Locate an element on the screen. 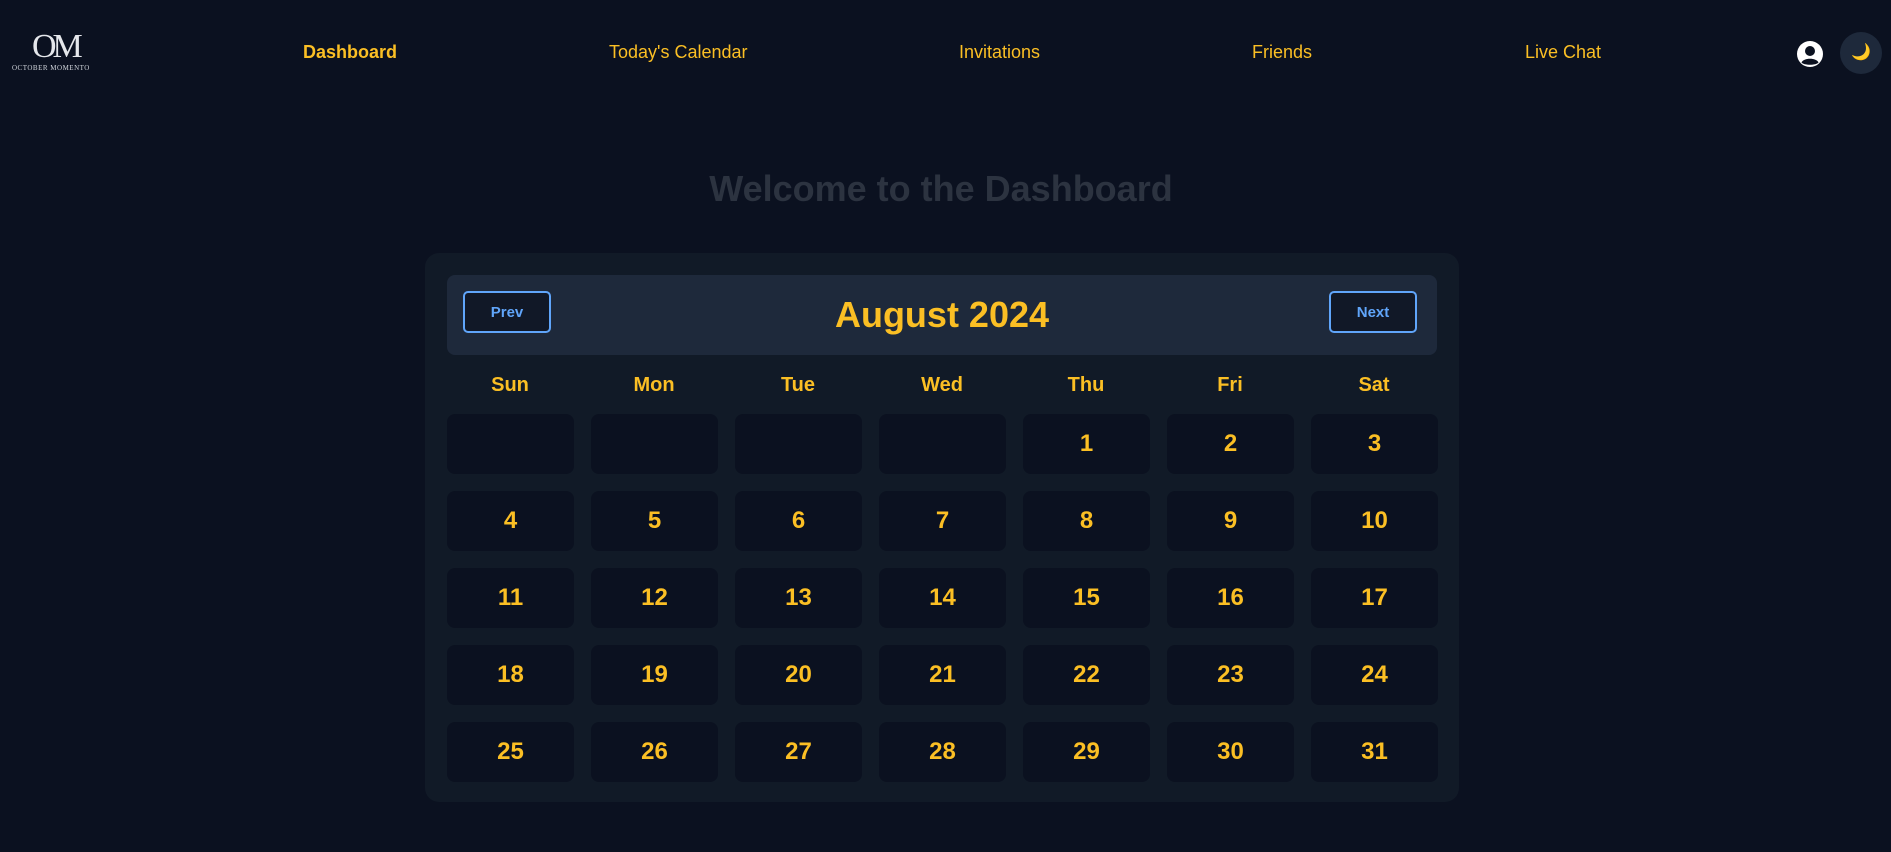  day-cell: 15 is located at coordinates (1086, 598).